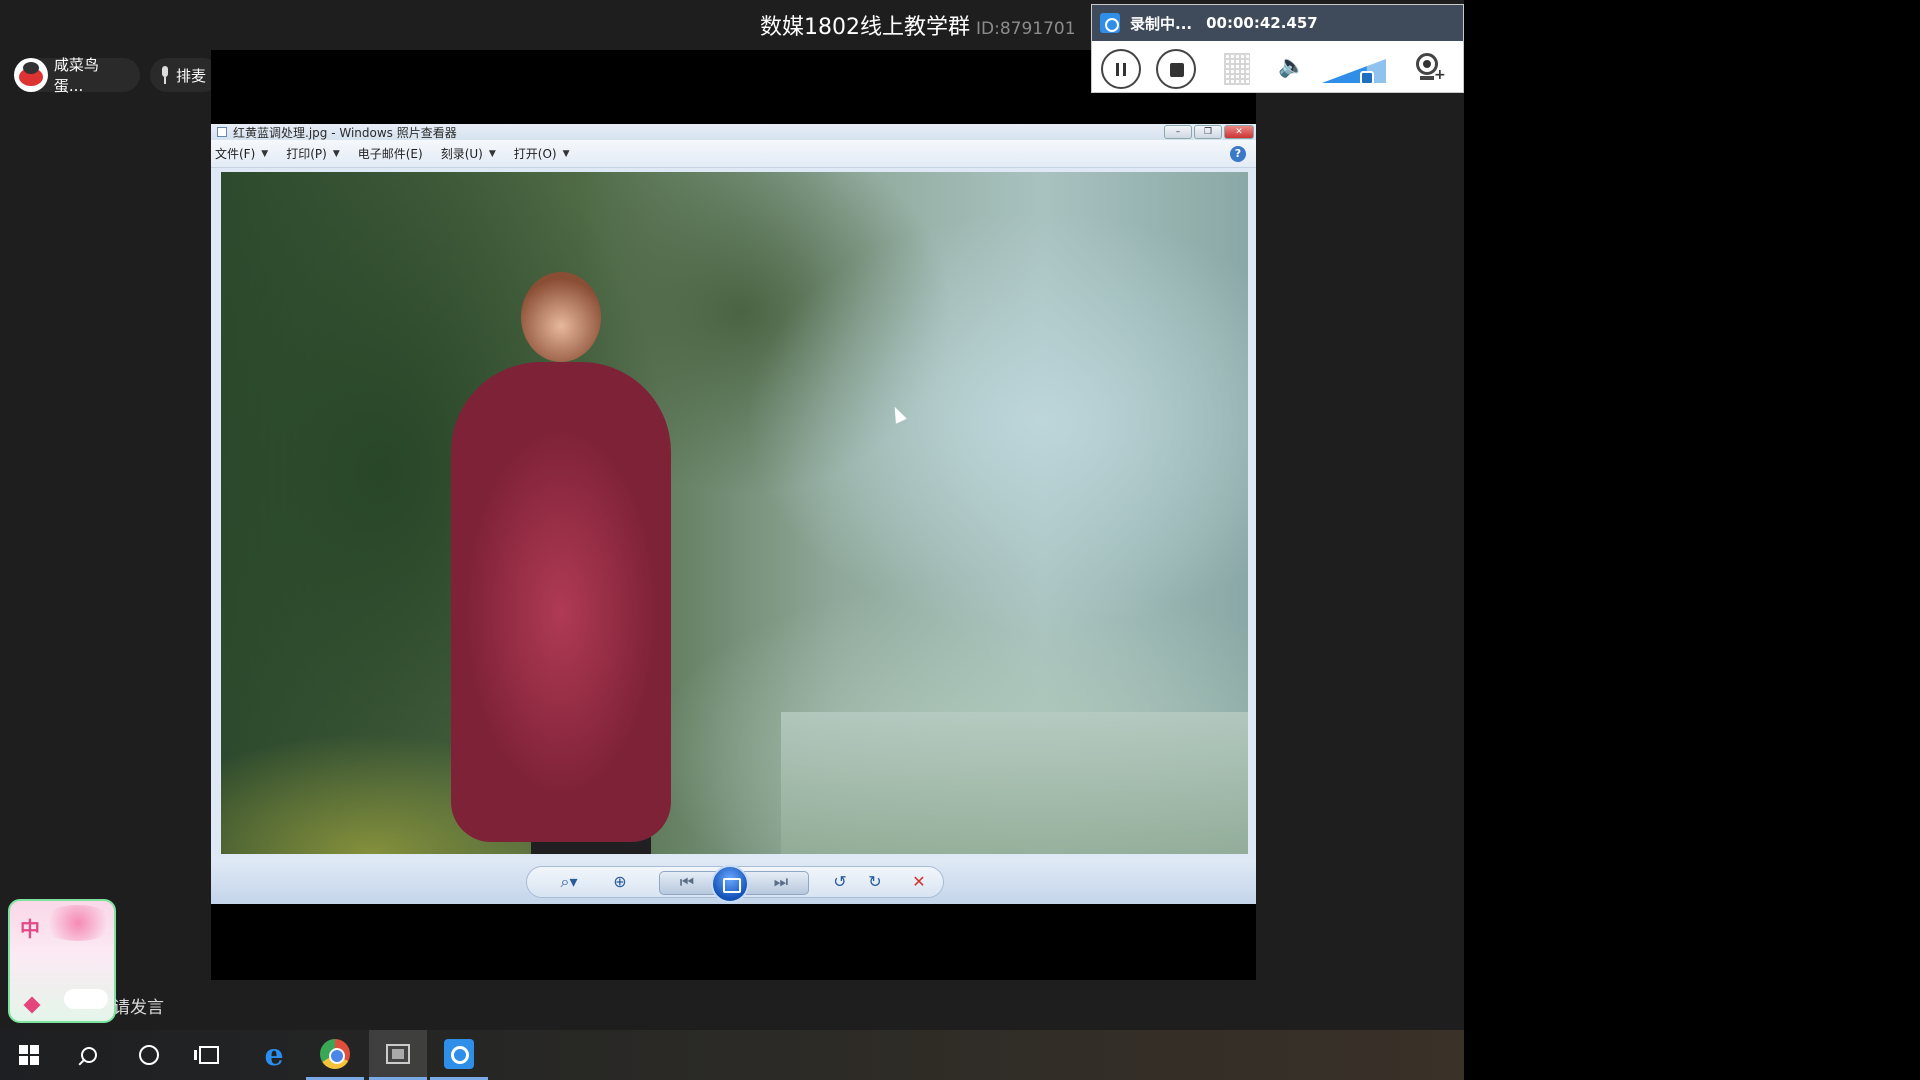 The width and height of the screenshot is (1920, 1080). Describe the element at coordinates (1262, 23) in the screenshot. I see `recording-timer: 00:00:42.457` at that location.